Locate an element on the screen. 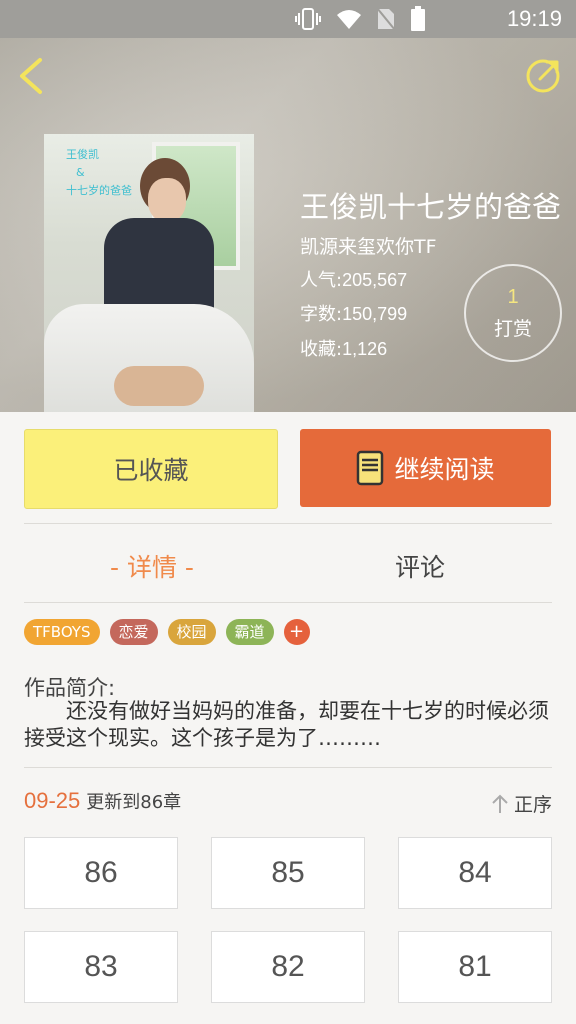 This screenshot has height=1024, width=576. tag-romance: 恋爱 is located at coordinates (133, 632).